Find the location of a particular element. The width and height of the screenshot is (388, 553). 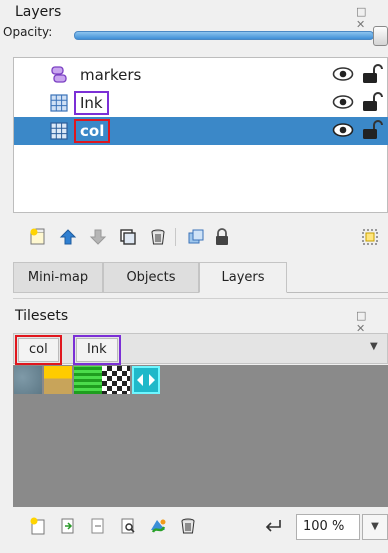

tile-checkerboard is located at coordinates (116, 380).